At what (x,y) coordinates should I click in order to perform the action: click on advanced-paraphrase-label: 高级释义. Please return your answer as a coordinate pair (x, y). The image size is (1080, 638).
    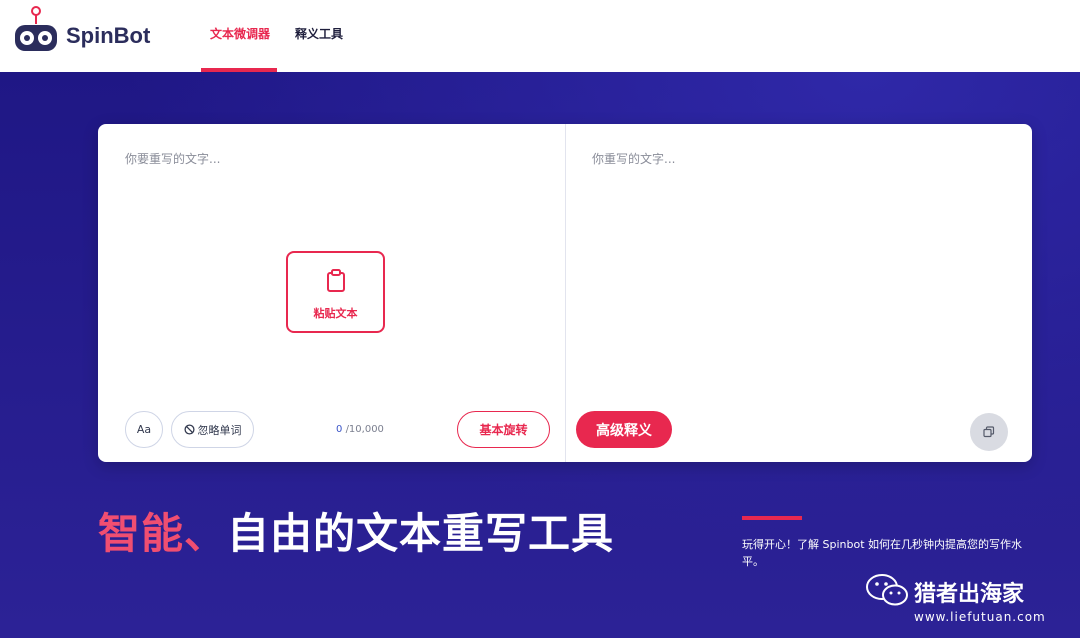
    Looking at the image, I should click on (624, 430).